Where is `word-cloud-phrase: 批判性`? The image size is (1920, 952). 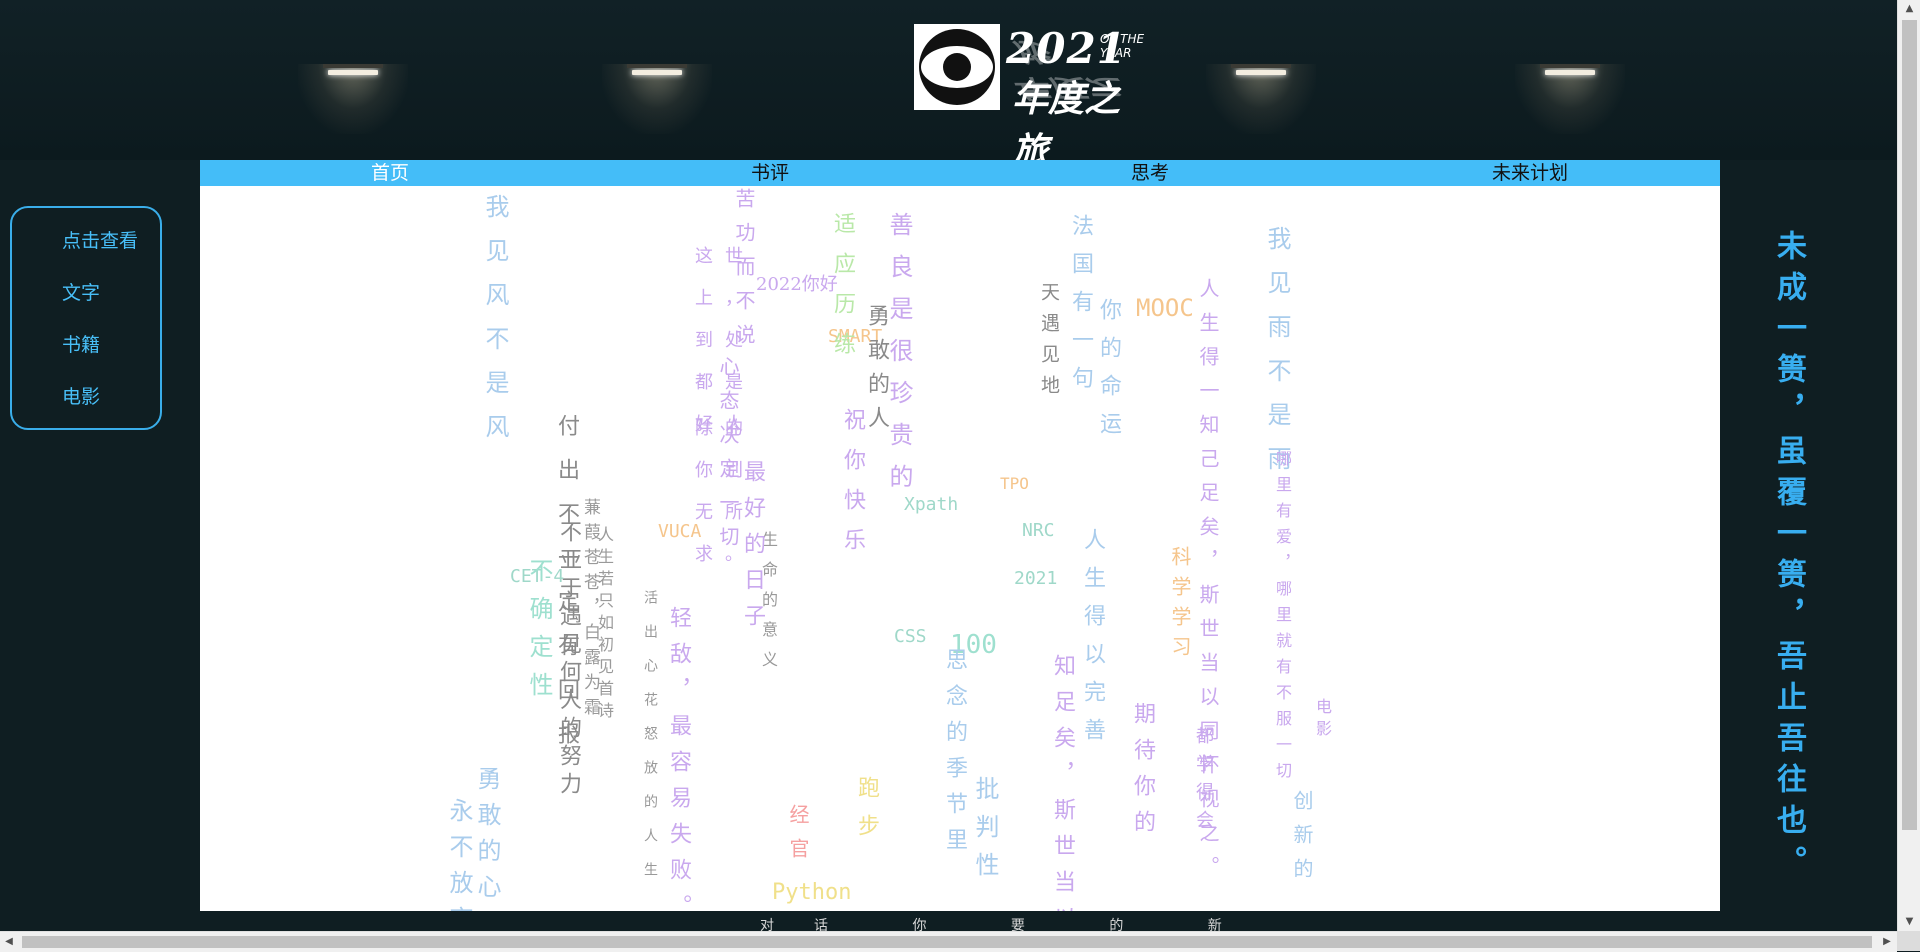
word-cloud-phrase: 批判性 is located at coordinates (985, 833).